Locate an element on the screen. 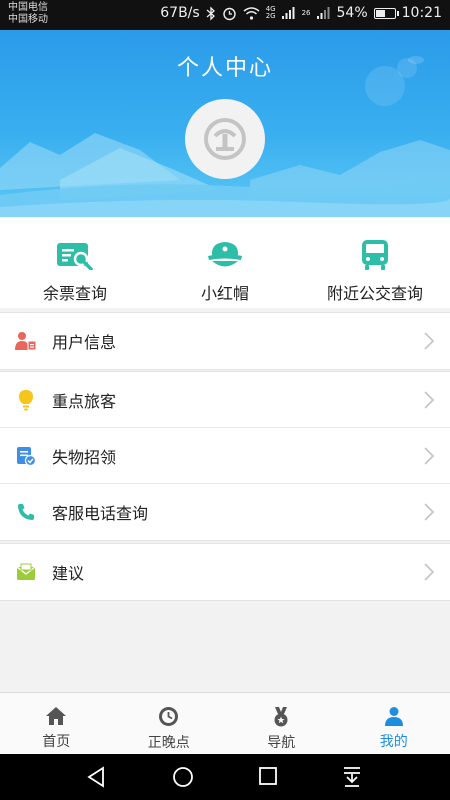  home-icon is located at coordinates (56, 716).